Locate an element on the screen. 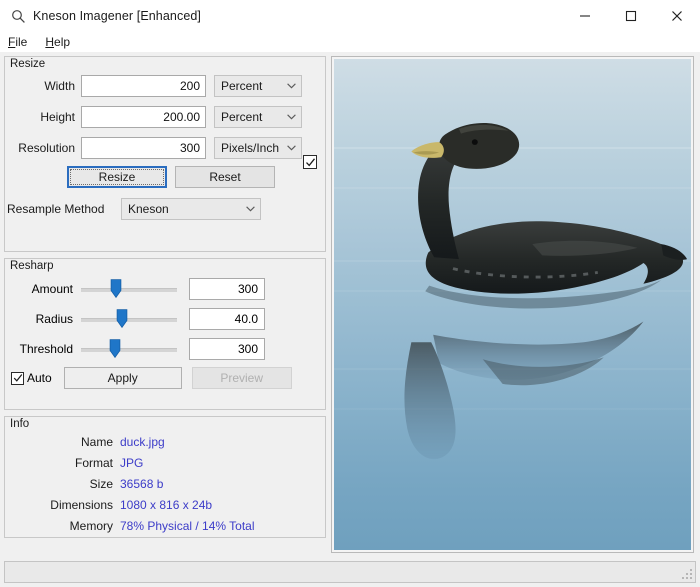  minimize-icon is located at coordinates (585, 16).